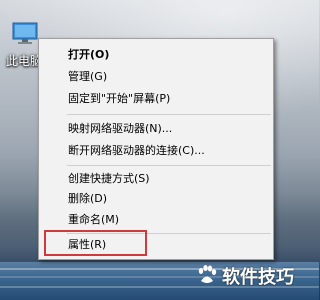 This screenshot has width=320, height=300. What do you see at coordinates (156, 55) in the screenshot?
I see `menu-item-open: 打开(O)` at bounding box center [156, 55].